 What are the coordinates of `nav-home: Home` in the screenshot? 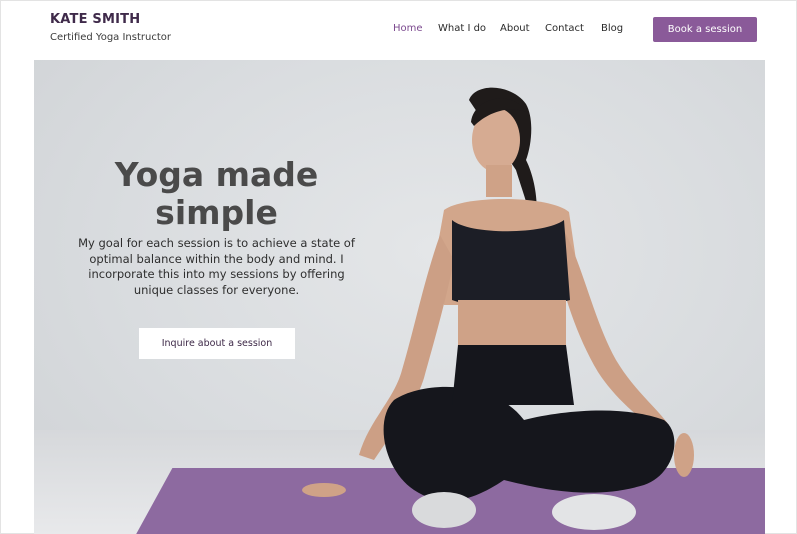 It's located at (408, 28).